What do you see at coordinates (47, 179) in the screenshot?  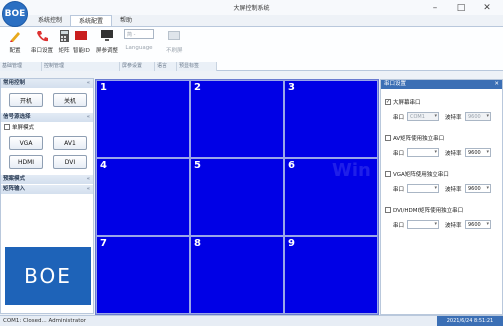 I see `section-preset-mode: 预案模式 «` at bounding box center [47, 179].